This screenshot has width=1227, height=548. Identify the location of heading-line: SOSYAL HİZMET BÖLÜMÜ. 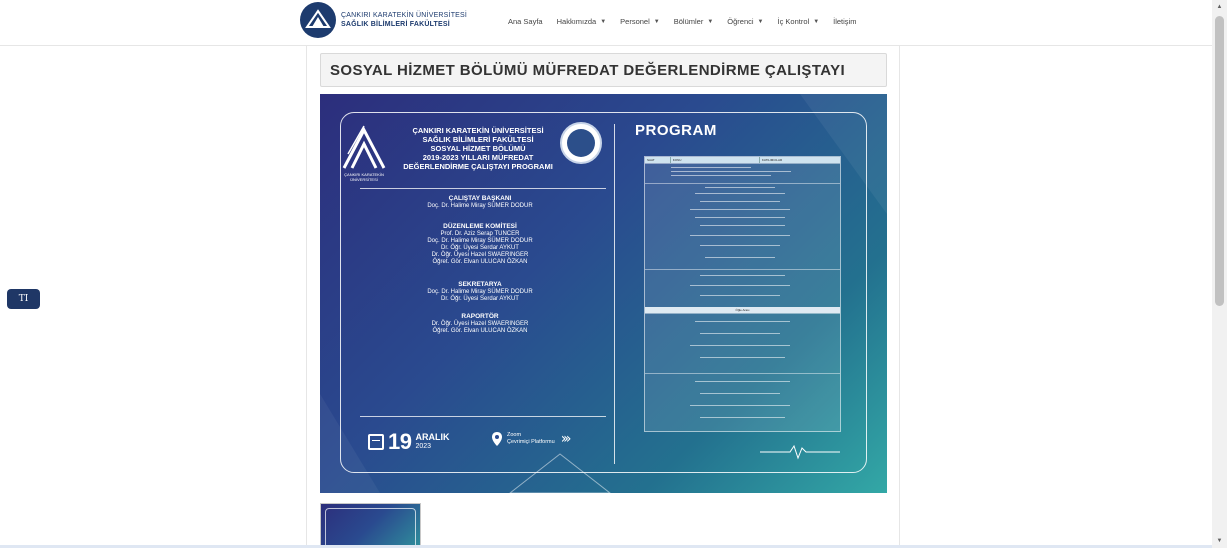
(478, 148).